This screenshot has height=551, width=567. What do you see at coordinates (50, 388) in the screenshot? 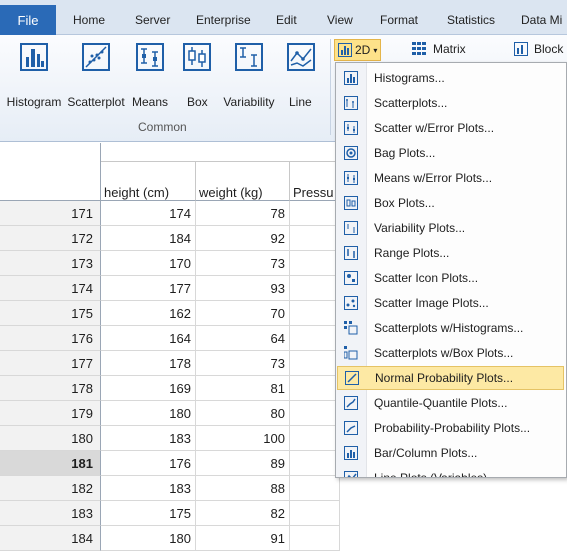
I see `row-number: 178` at bounding box center [50, 388].